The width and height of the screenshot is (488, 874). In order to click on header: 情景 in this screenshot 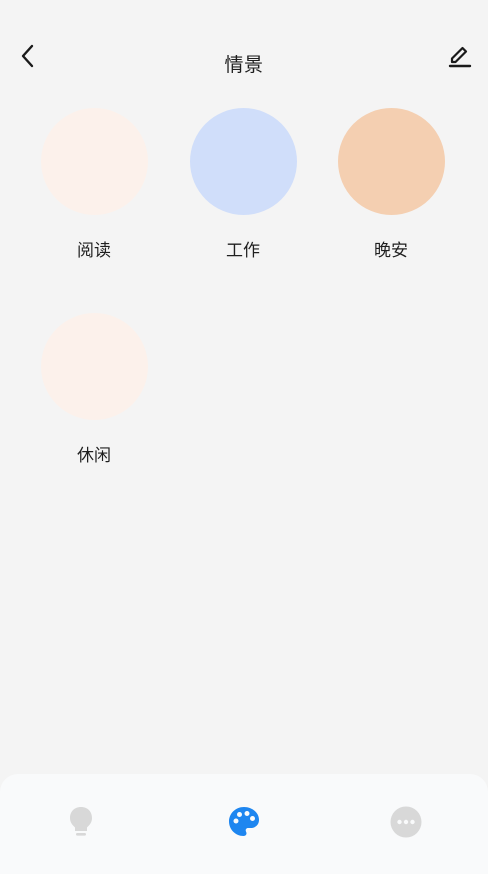, I will do `click(244, 50)`.